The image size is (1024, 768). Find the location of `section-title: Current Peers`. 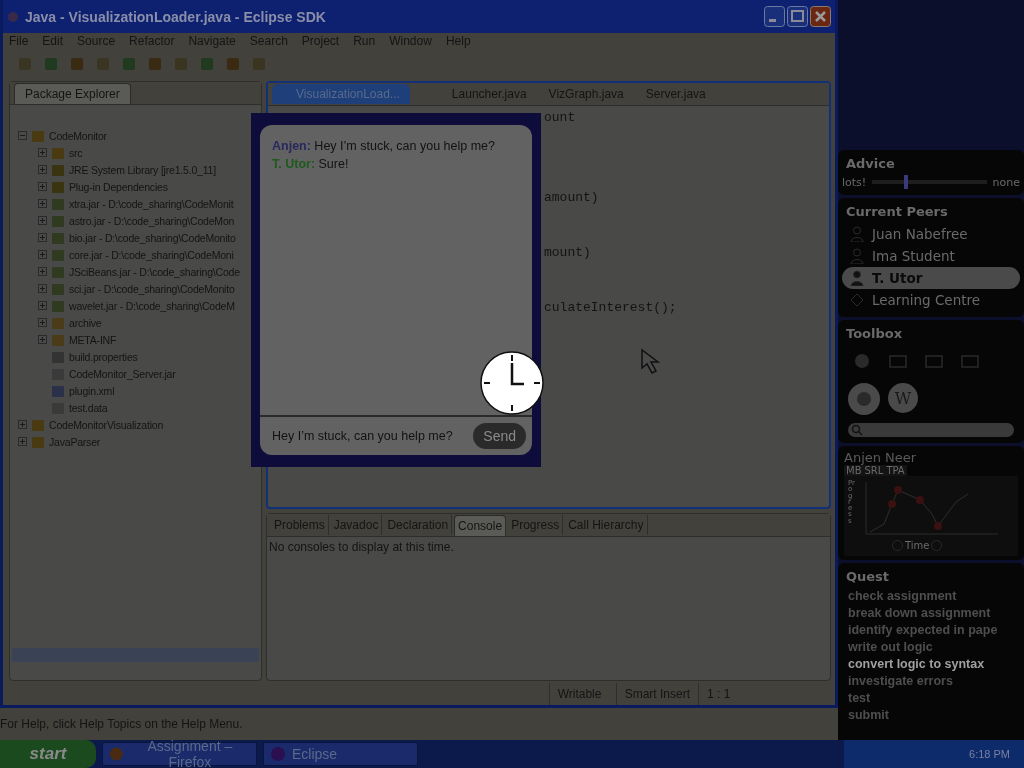

section-title: Current Peers is located at coordinates (897, 211).